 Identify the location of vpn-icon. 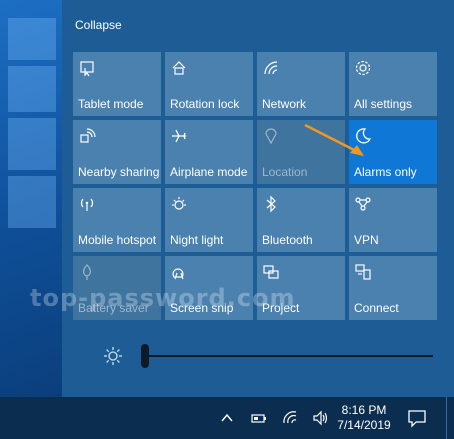
(363, 204).